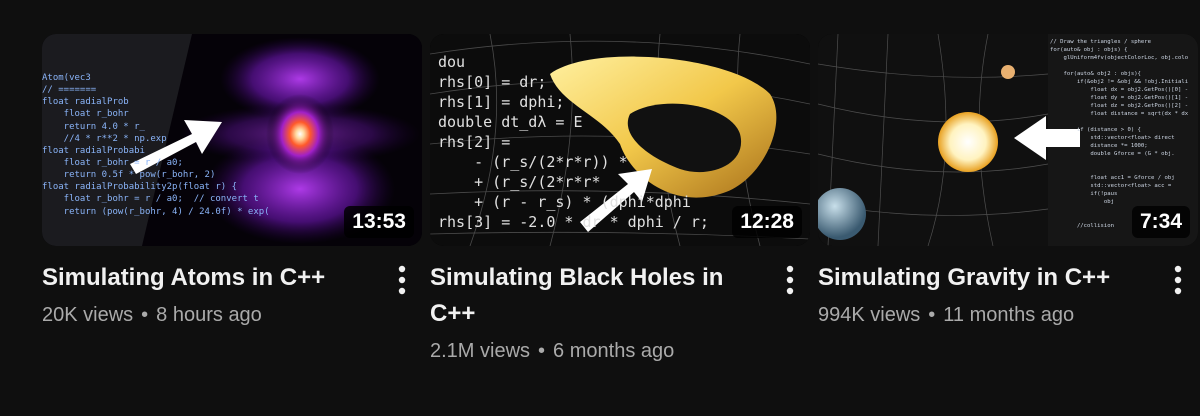 The image size is (1200, 416). Describe the element at coordinates (209, 278) in the screenshot. I see `video-title: Simulating Atoms in C++` at that location.